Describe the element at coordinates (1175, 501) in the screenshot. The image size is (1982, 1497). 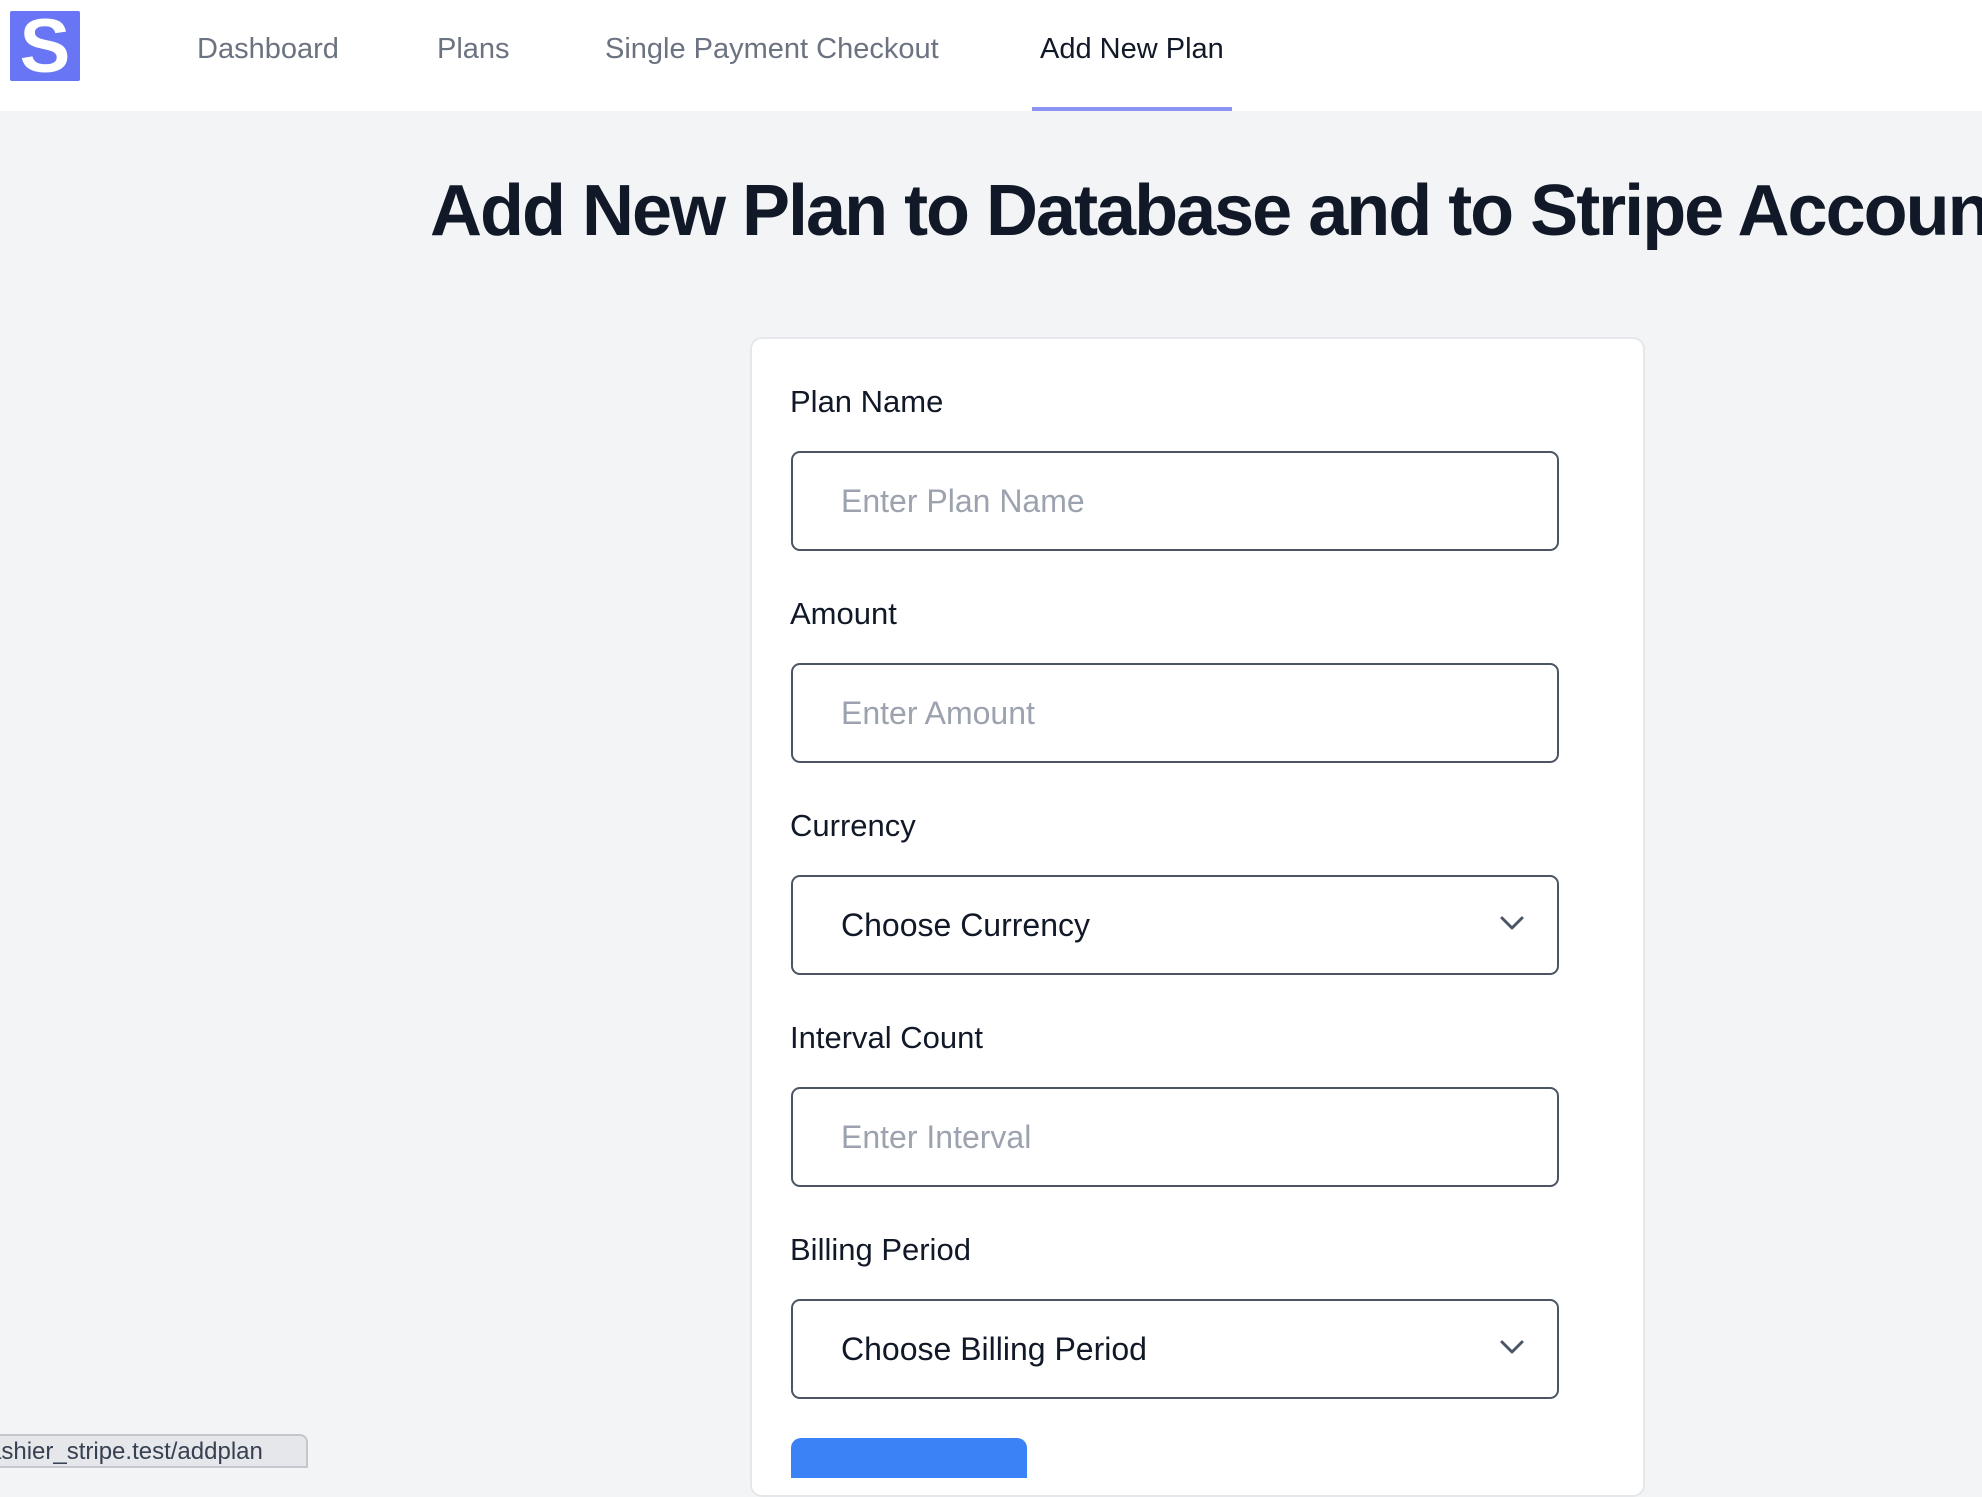
I see `plan-name-input` at that location.